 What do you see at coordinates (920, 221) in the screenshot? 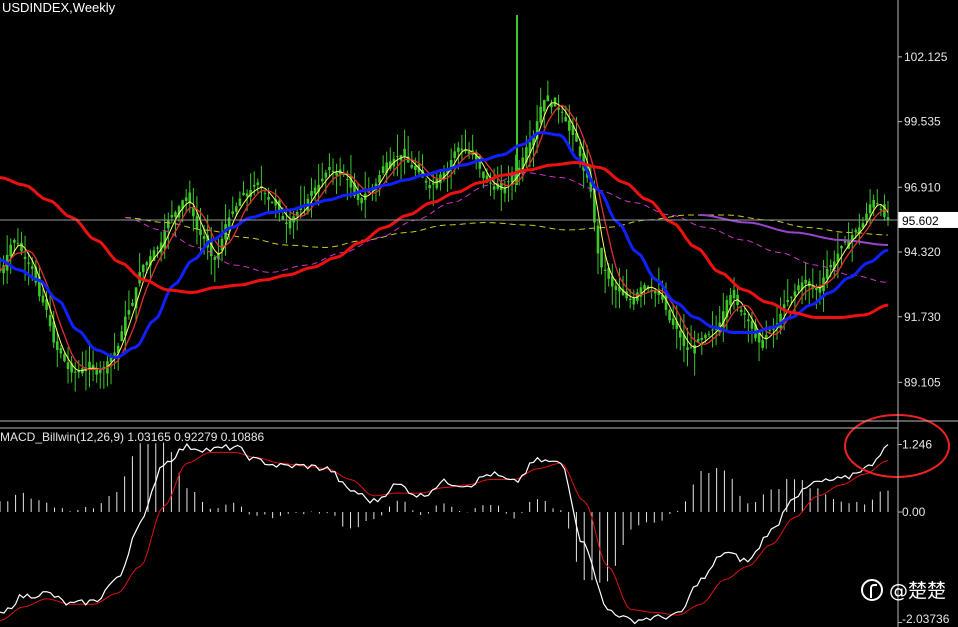
I see `current-price-label: 95.602` at bounding box center [920, 221].